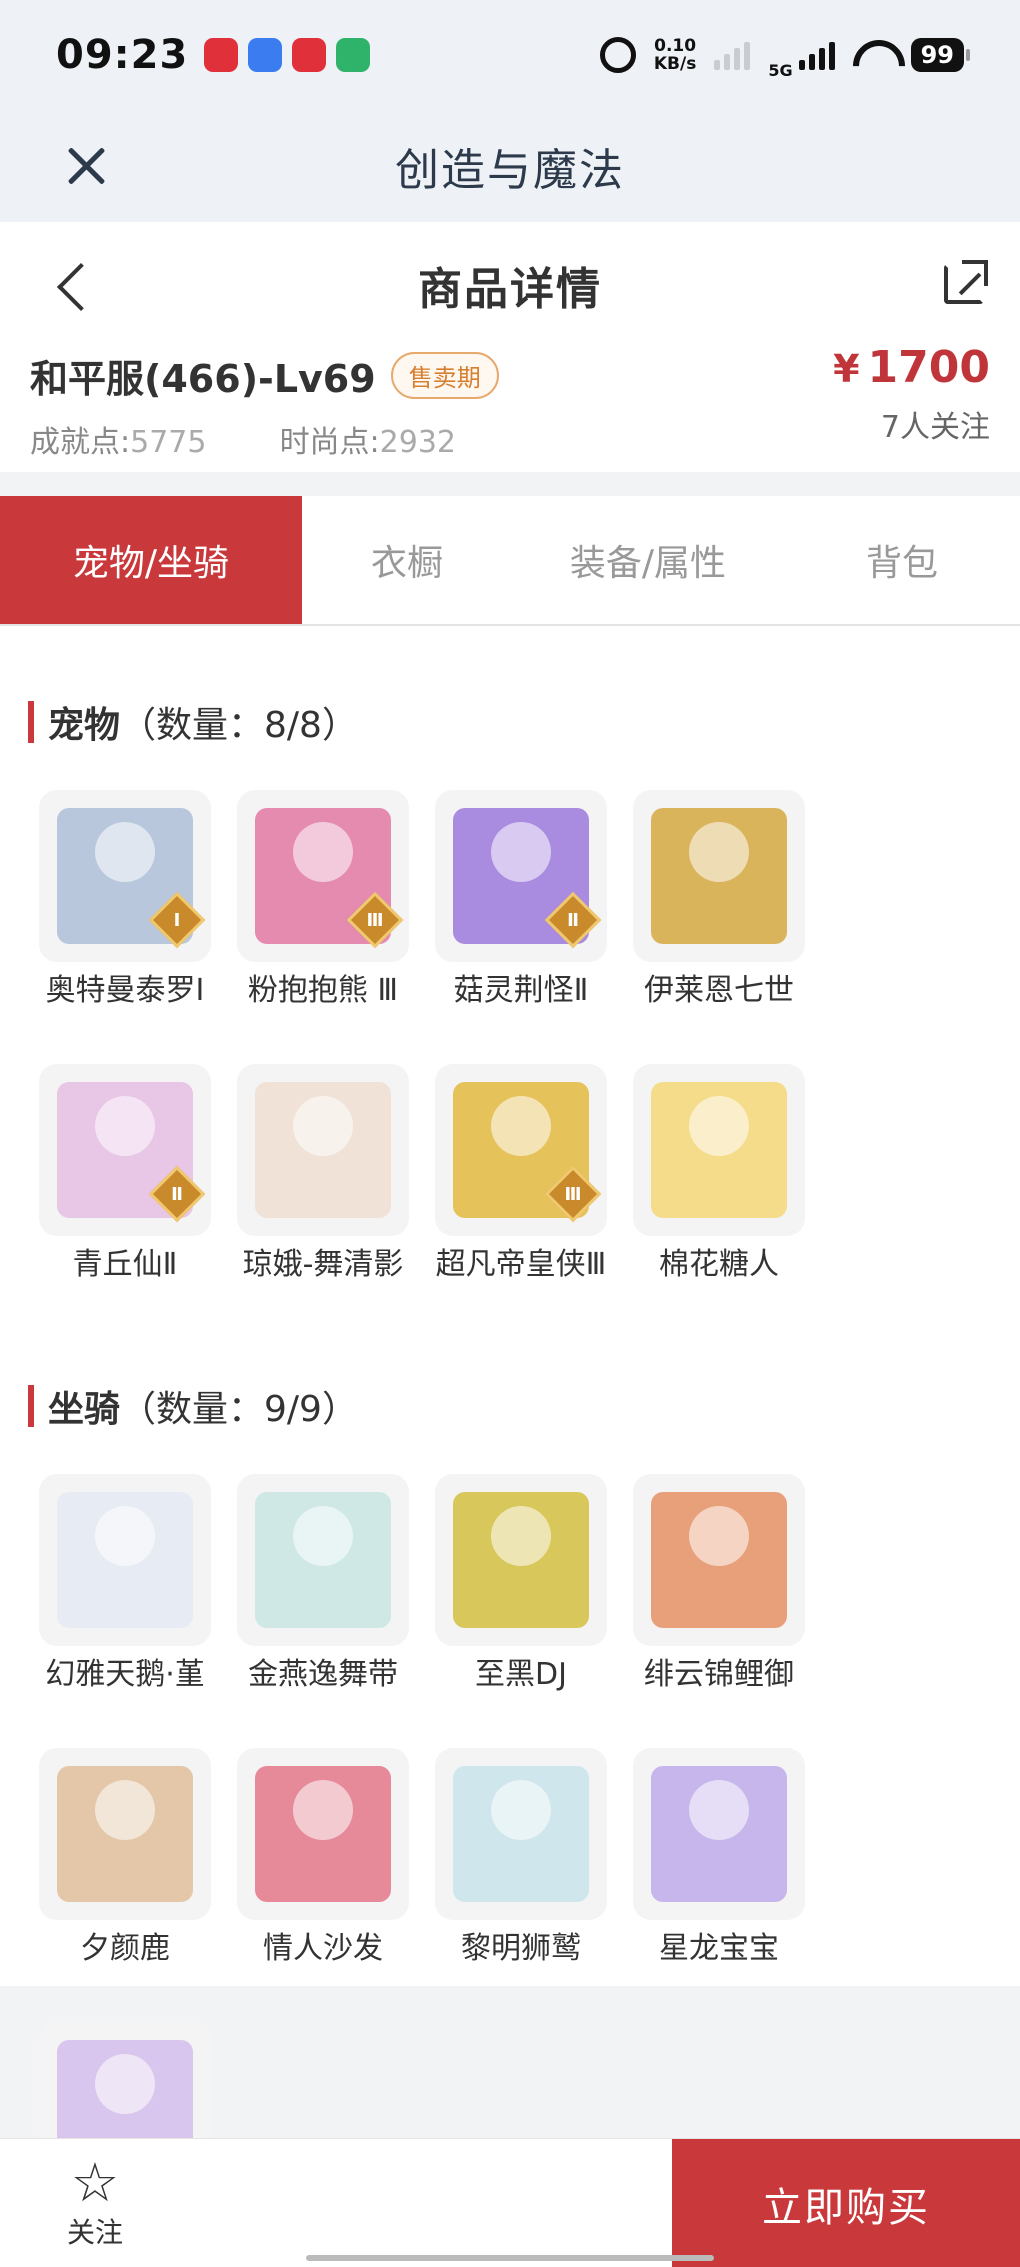 The image size is (1020, 2267). I want to click on grid-item: Ⅲ 粉抱抱熊 Ⅲ, so click(323, 927).